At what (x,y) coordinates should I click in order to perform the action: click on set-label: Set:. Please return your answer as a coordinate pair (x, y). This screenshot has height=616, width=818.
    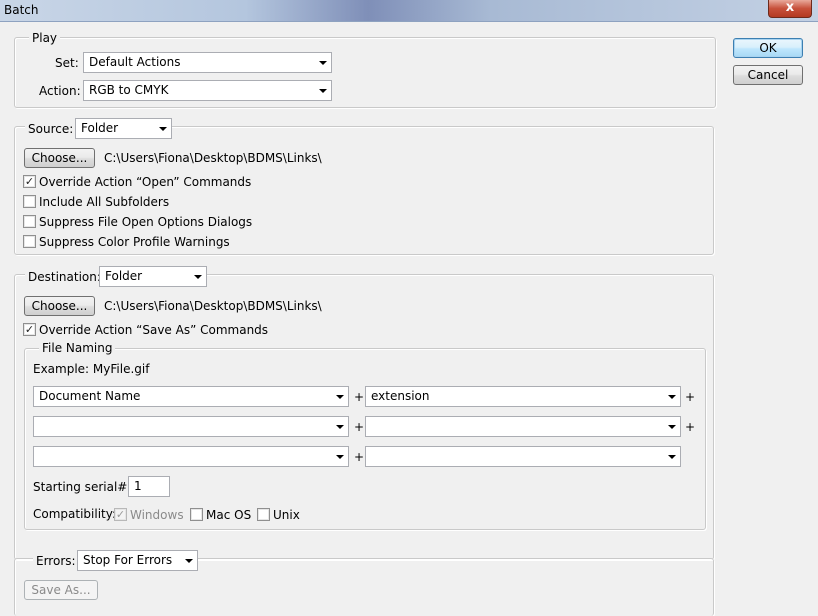
    Looking at the image, I should click on (67, 63).